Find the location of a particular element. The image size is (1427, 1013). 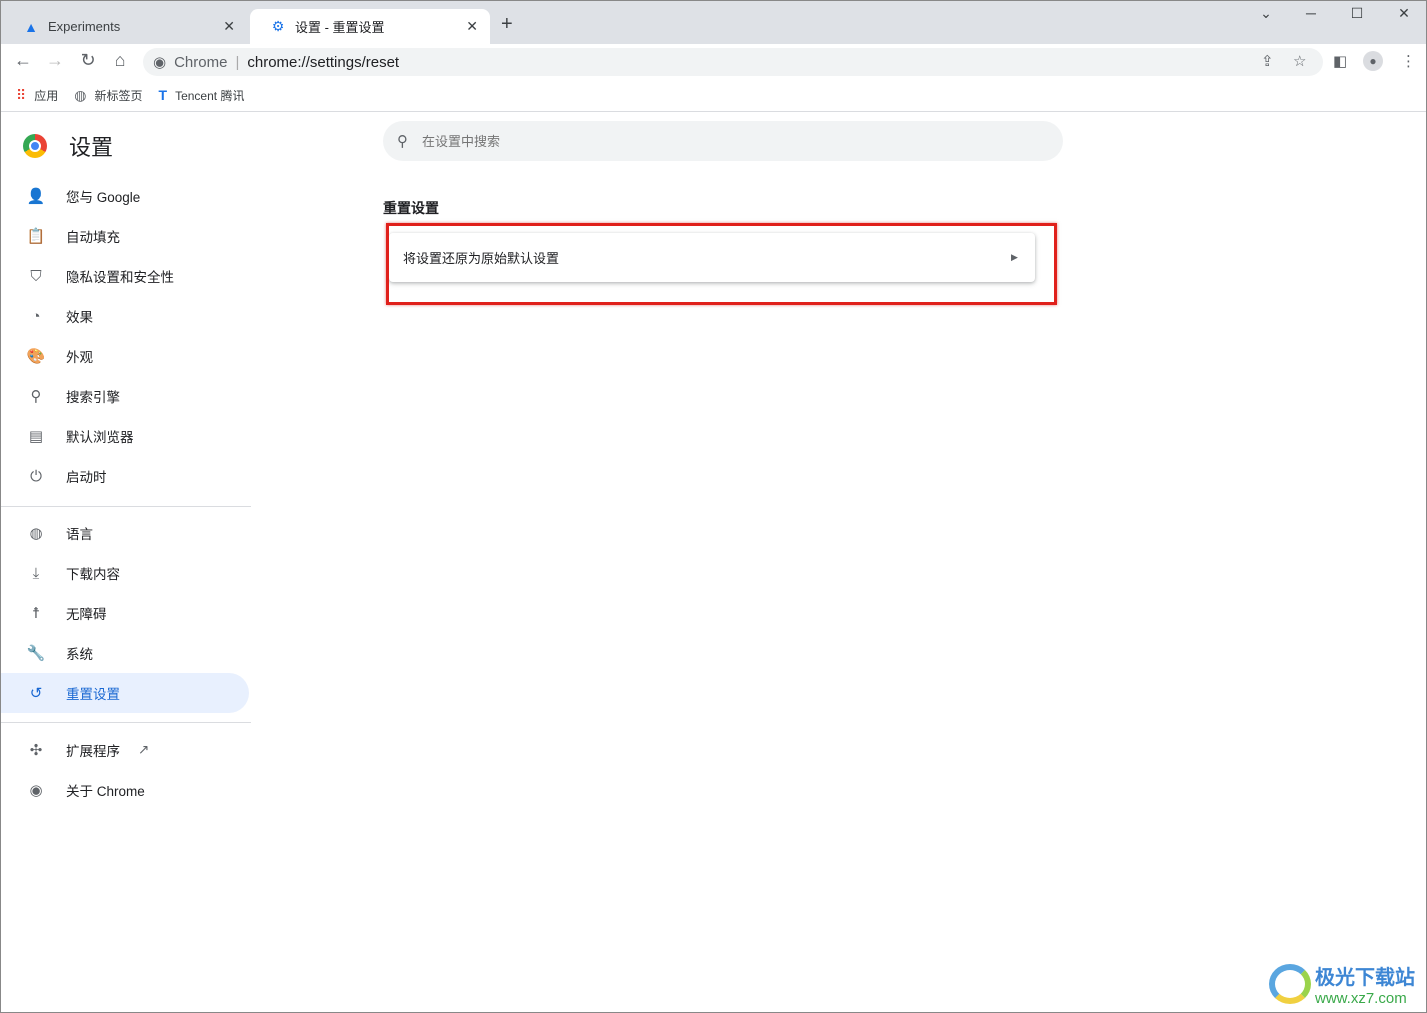

browser-icon: ▤ is located at coordinates (36, 436).